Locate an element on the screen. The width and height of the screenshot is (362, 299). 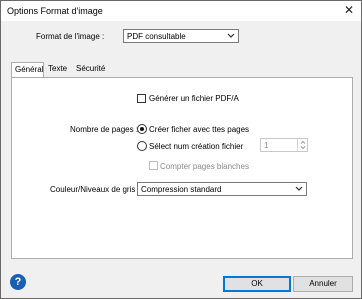
format-label: Format de l'image : is located at coordinates (70, 36).